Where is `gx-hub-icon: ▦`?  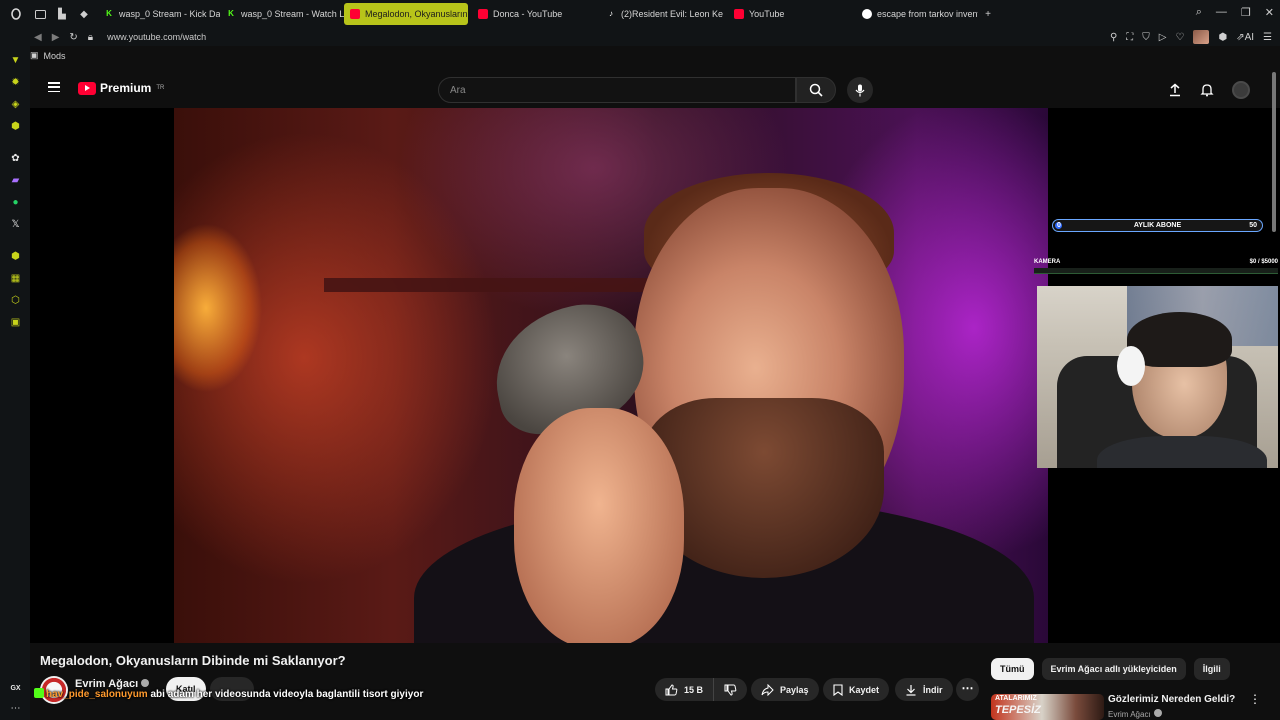 gx-hub-icon: ▦ is located at coordinates (15, 278).